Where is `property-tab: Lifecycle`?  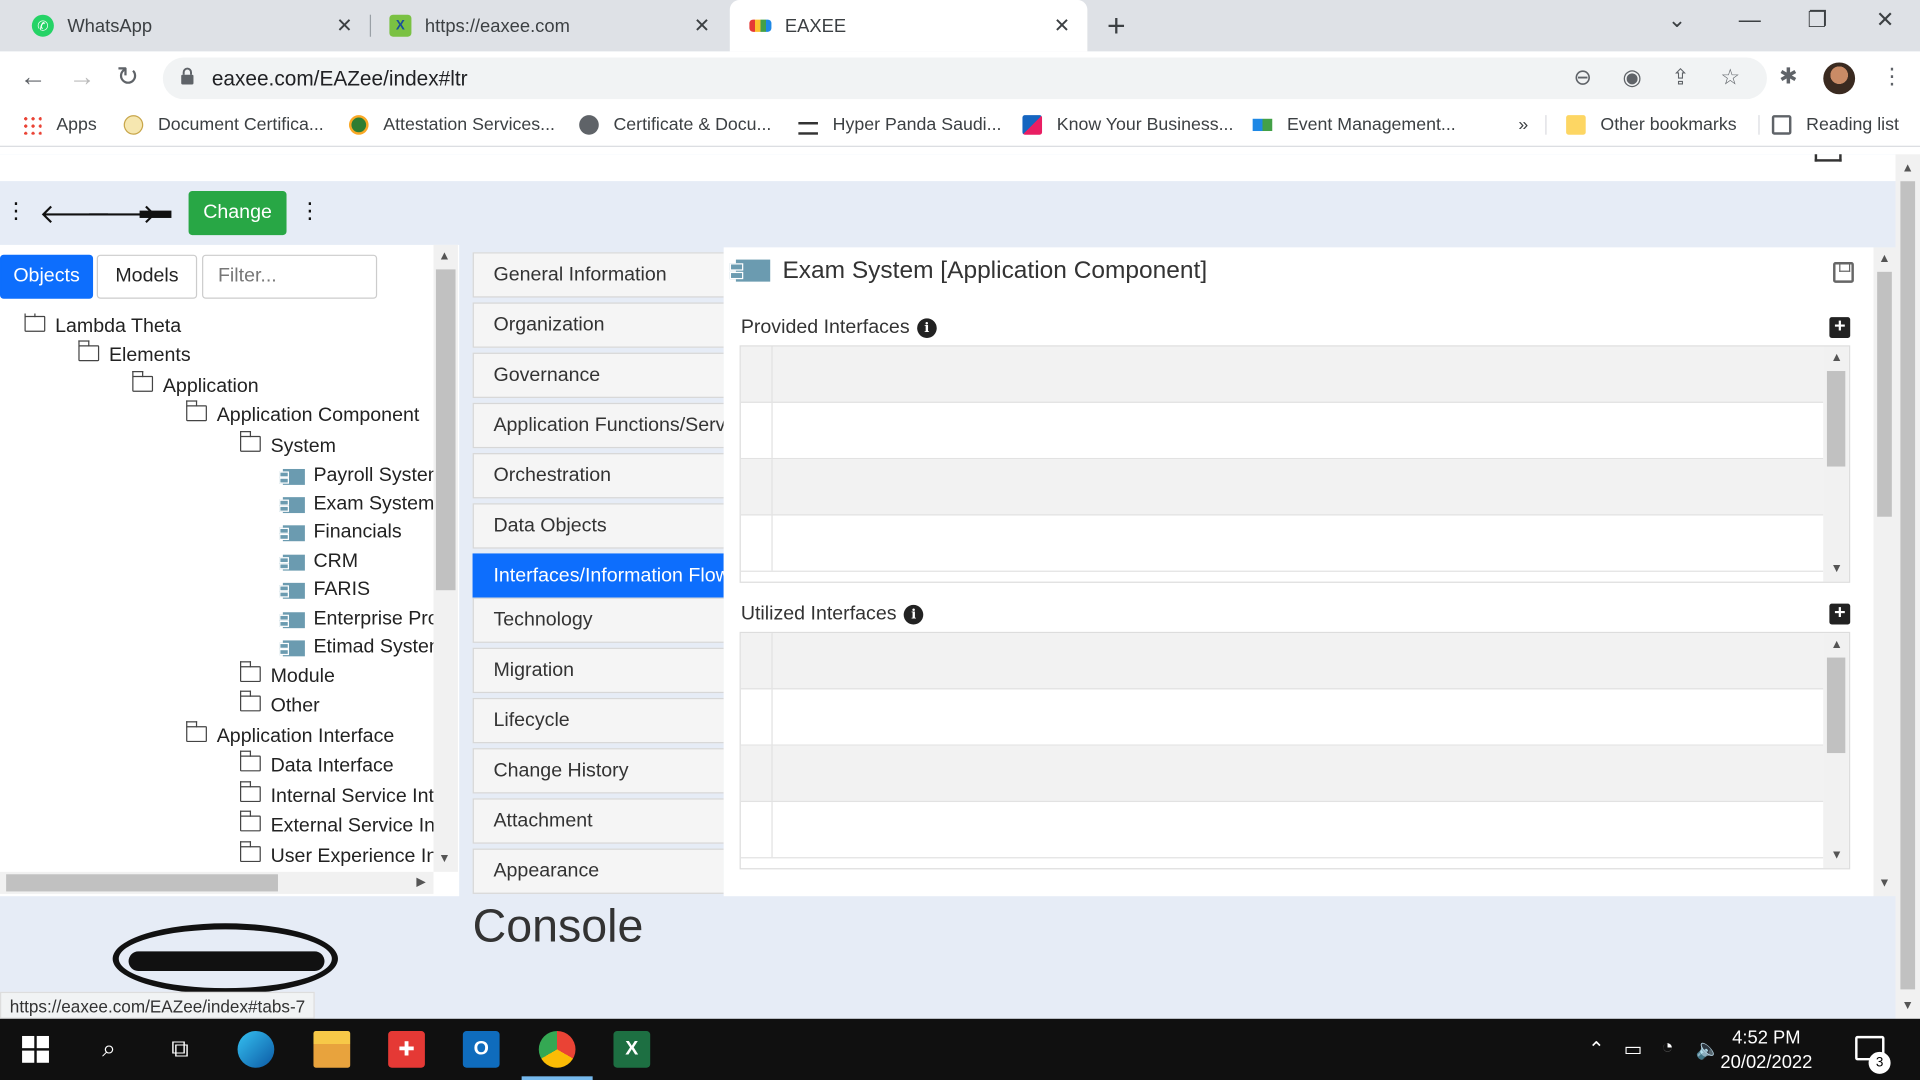 property-tab: Lifecycle is located at coordinates (598, 720).